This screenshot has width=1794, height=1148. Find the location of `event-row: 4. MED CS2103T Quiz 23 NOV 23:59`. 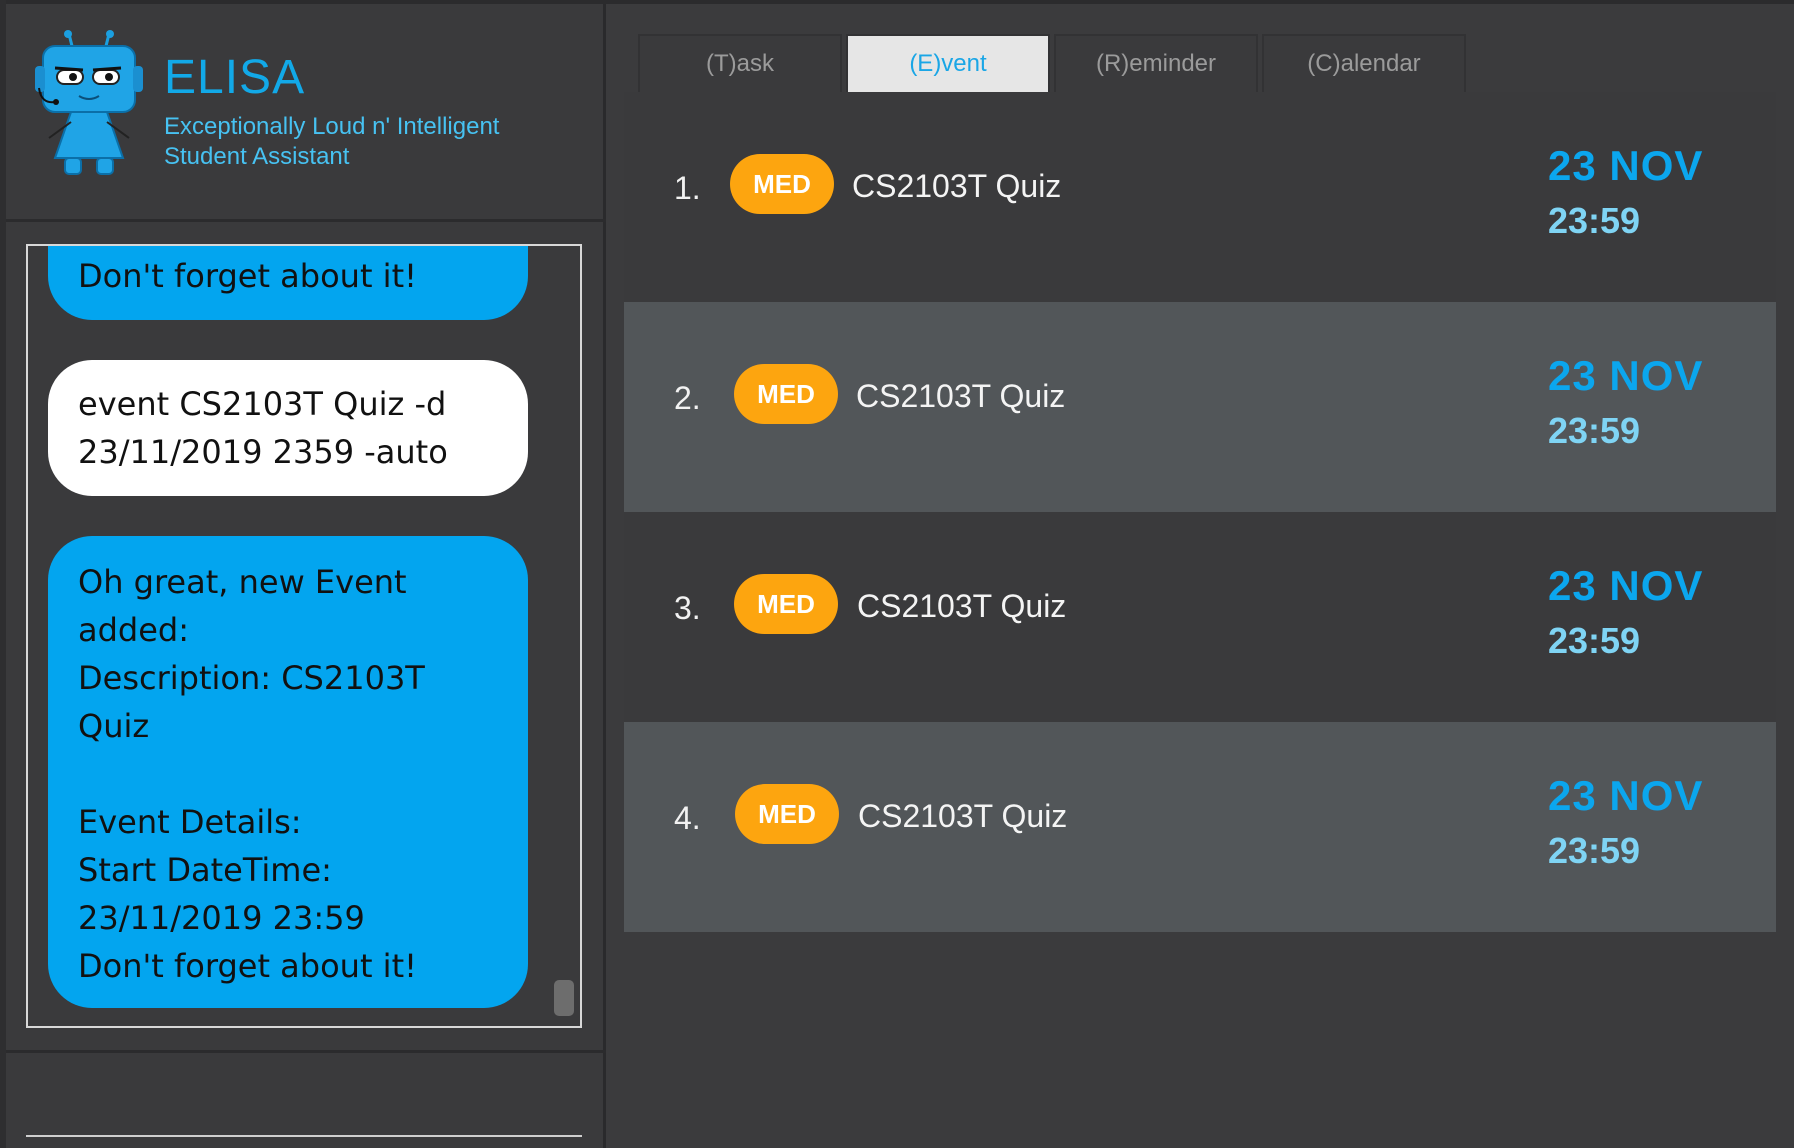

event-row: 4. MED CS2103T Quiz 23 NOV 23:59 is located at coordinates (1200, 827).